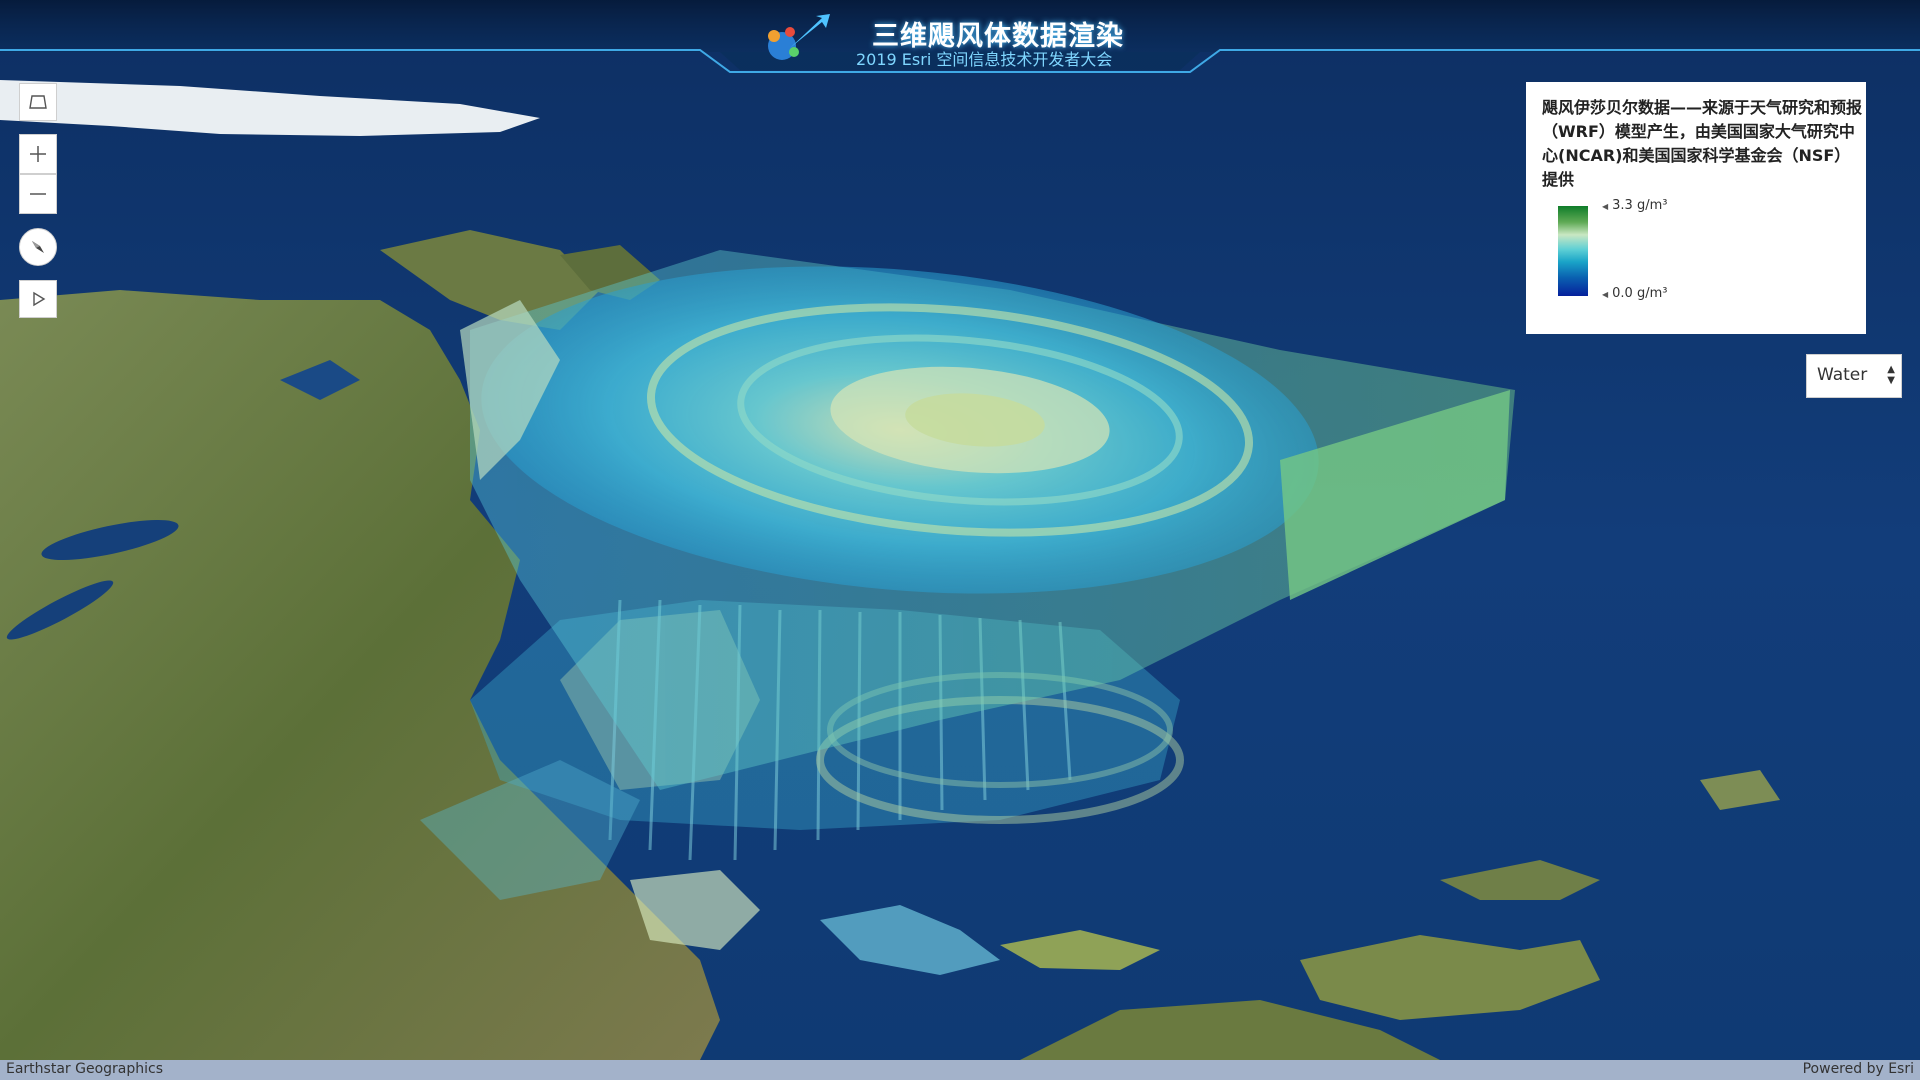 The width and height of the screenshot is (1920, 1080). Describe the element at coordinates (1842, 375) in the screenshot. I see `variable-select-value: Water` at that location.